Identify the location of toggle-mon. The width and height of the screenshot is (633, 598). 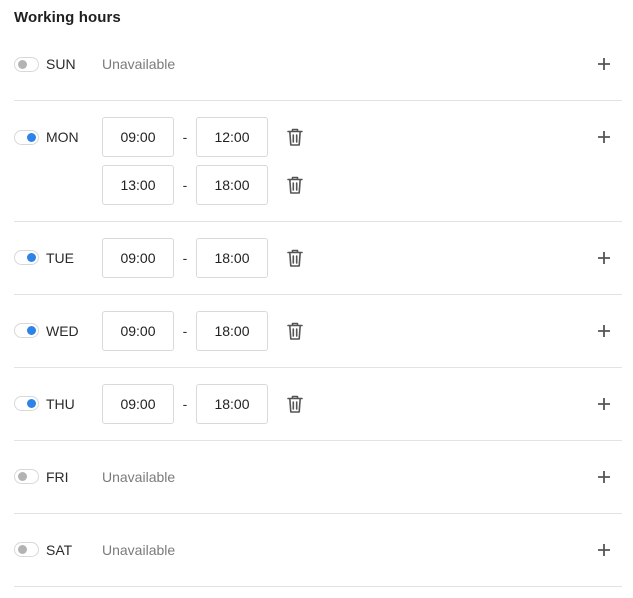
(26, 137).